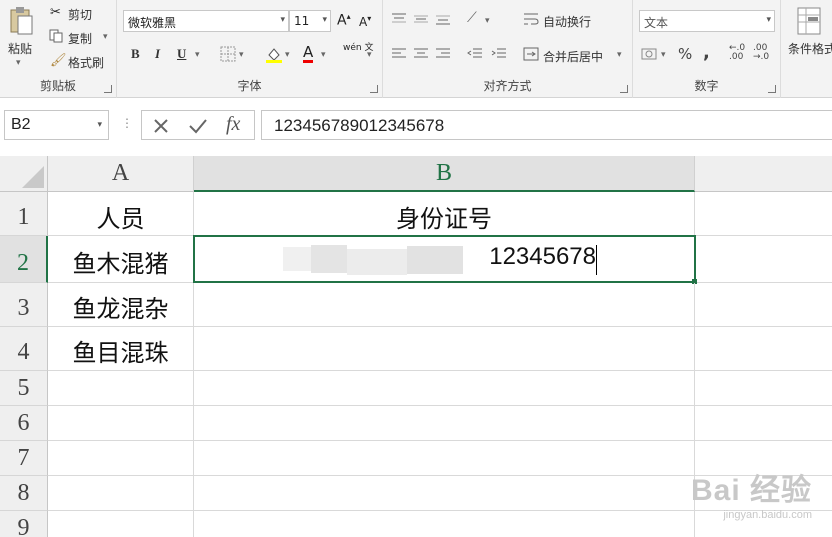  What do you see at coordinates (444, 349) in the screenshot?
I see `cell-b4` at bounding box center [444, 349].